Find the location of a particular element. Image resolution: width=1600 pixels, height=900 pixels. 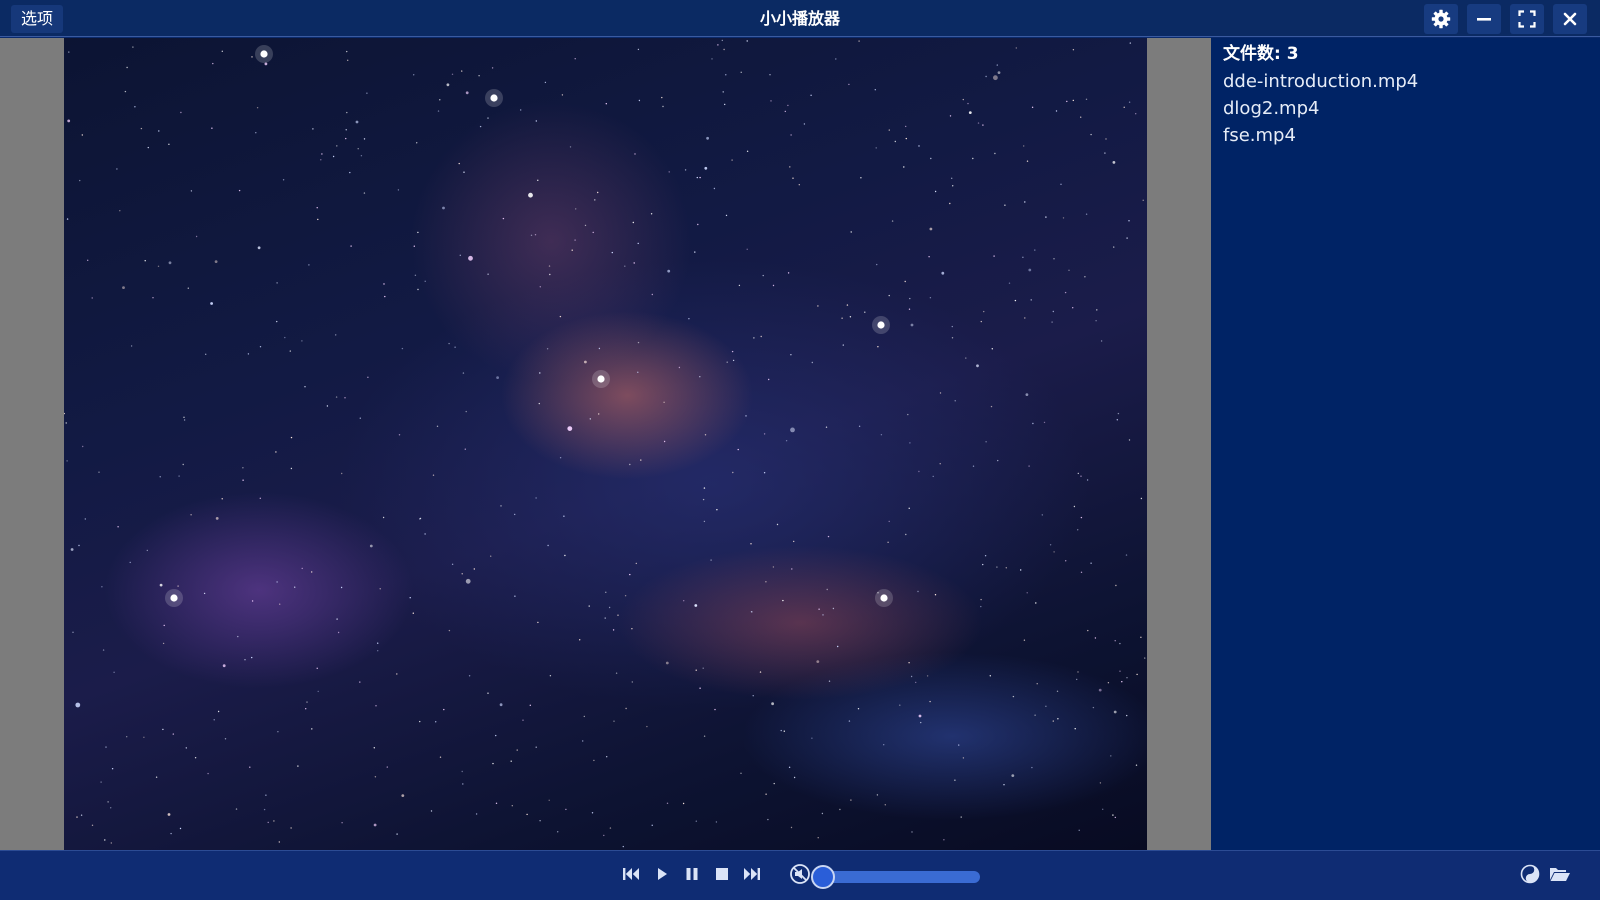

yin-yang-icon is located at coordinates (1530, 876).